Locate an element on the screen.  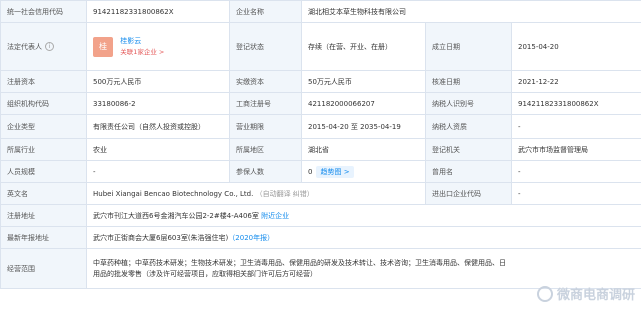
approve-date-label: 核准日期 is located at coordinates (468, 81).